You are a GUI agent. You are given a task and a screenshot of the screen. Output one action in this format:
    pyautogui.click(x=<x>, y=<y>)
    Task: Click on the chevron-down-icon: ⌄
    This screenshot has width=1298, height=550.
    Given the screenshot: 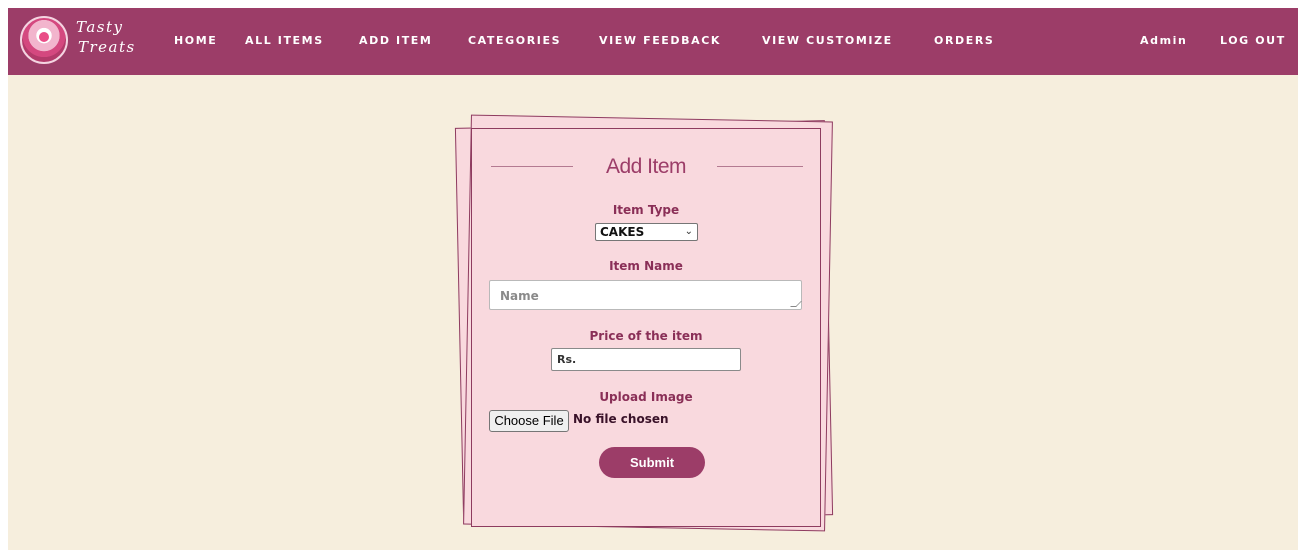 What is the action you would take?
    pyautogui.click(x=688, y=231)
    